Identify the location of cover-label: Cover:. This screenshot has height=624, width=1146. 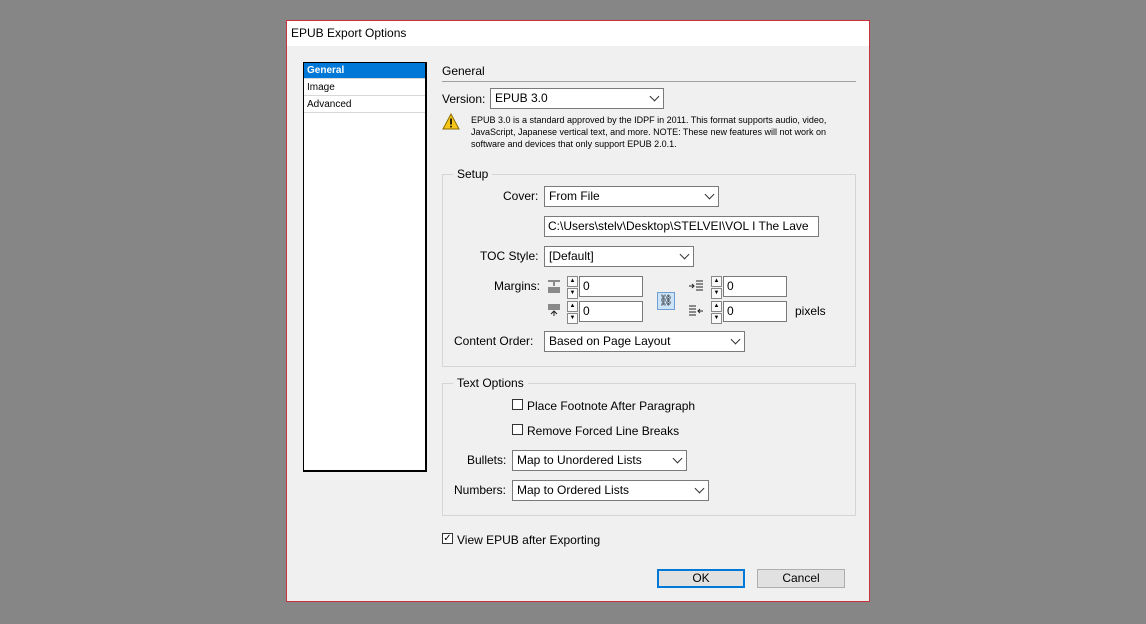
(521, 196).